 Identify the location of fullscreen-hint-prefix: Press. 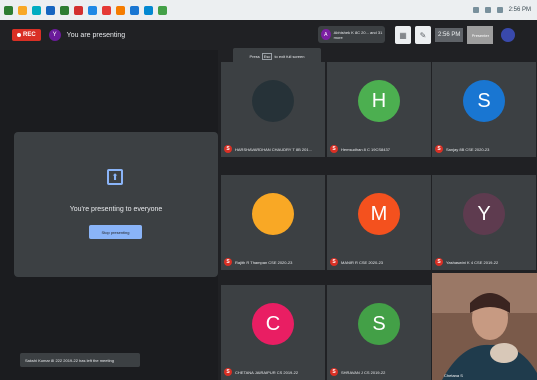
(254, 56).